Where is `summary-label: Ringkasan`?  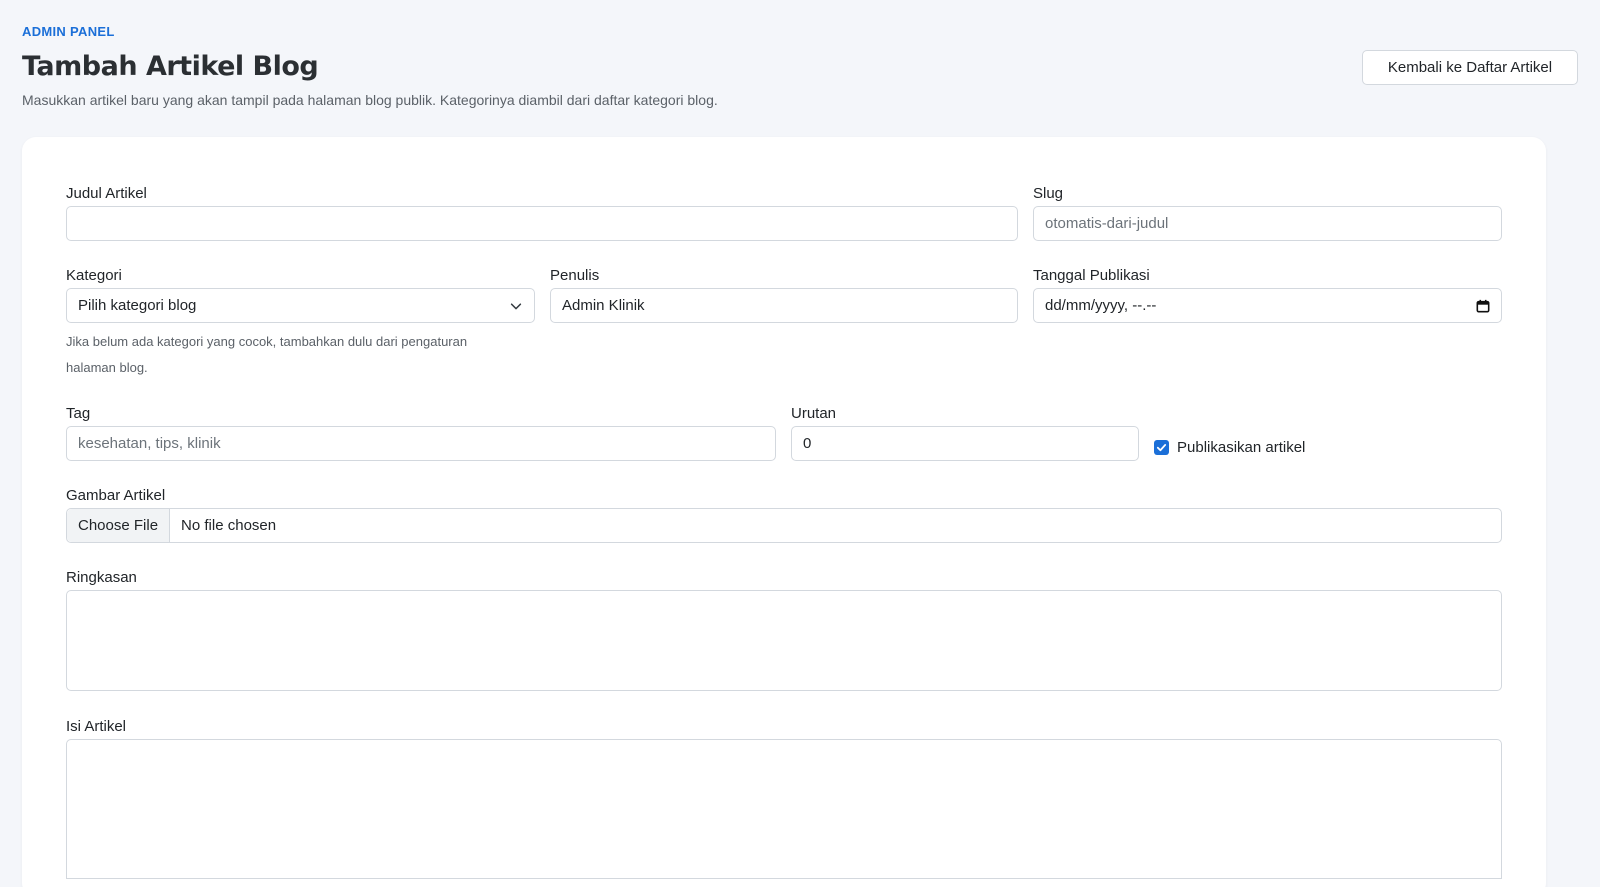 summary-label: Ringkasan is located at coordinates (101, 577).